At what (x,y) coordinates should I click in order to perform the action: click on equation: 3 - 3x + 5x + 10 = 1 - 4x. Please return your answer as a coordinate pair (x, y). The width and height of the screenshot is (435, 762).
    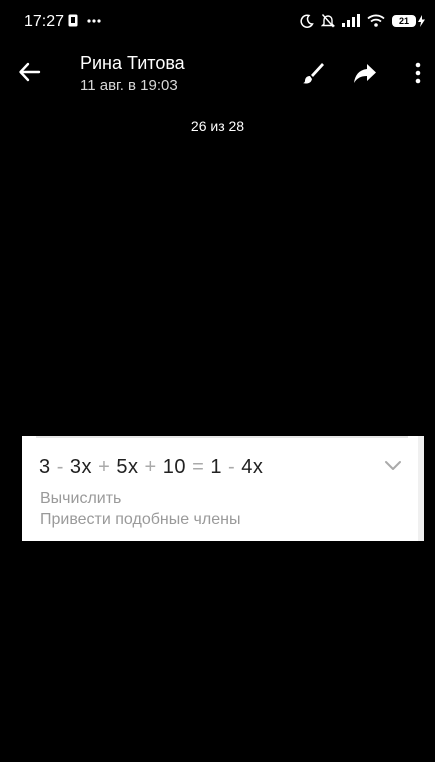
    Looking at the image, I should click on (151, 467).